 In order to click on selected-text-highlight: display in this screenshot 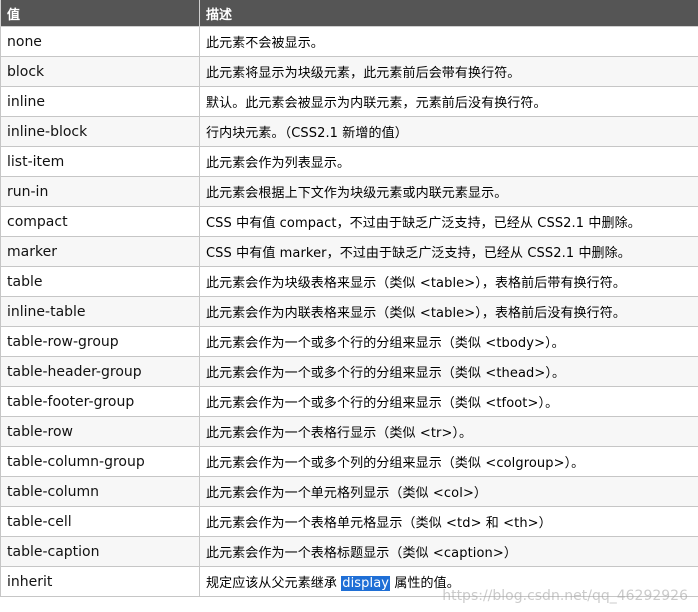, I will do `click(366, 583)`.